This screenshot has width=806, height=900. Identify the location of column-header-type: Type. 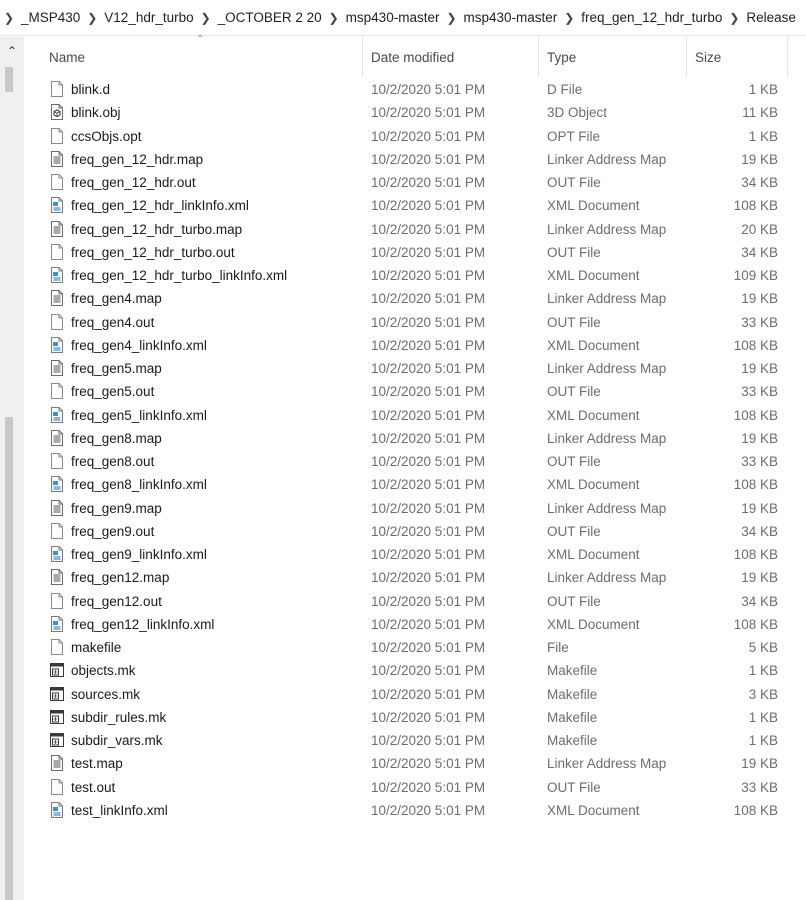
(613, 57).